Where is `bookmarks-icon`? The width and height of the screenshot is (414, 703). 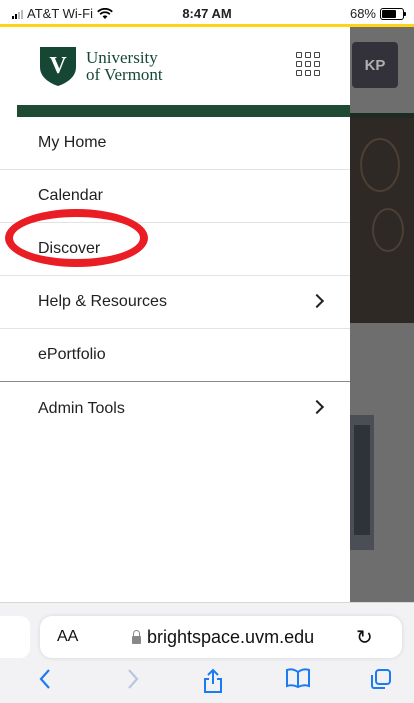
bookmarks-icon is located at coordinates (298, 678).